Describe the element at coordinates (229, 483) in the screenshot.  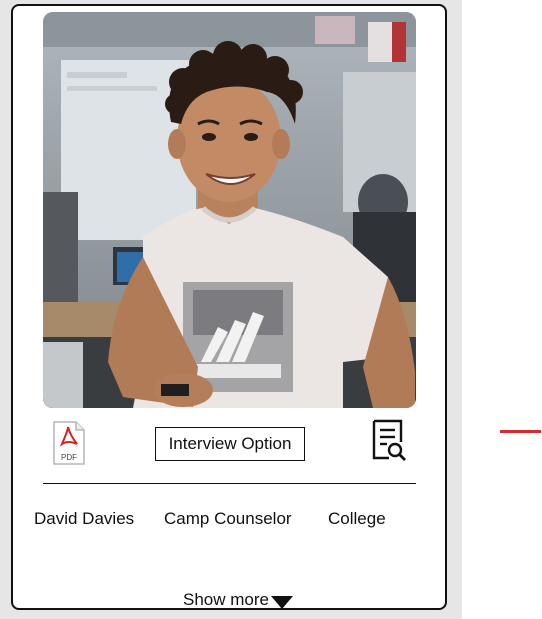
I see `card-divider` at that location.